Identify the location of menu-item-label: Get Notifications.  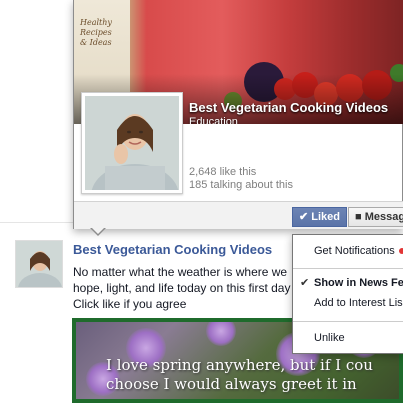
(354, 251).